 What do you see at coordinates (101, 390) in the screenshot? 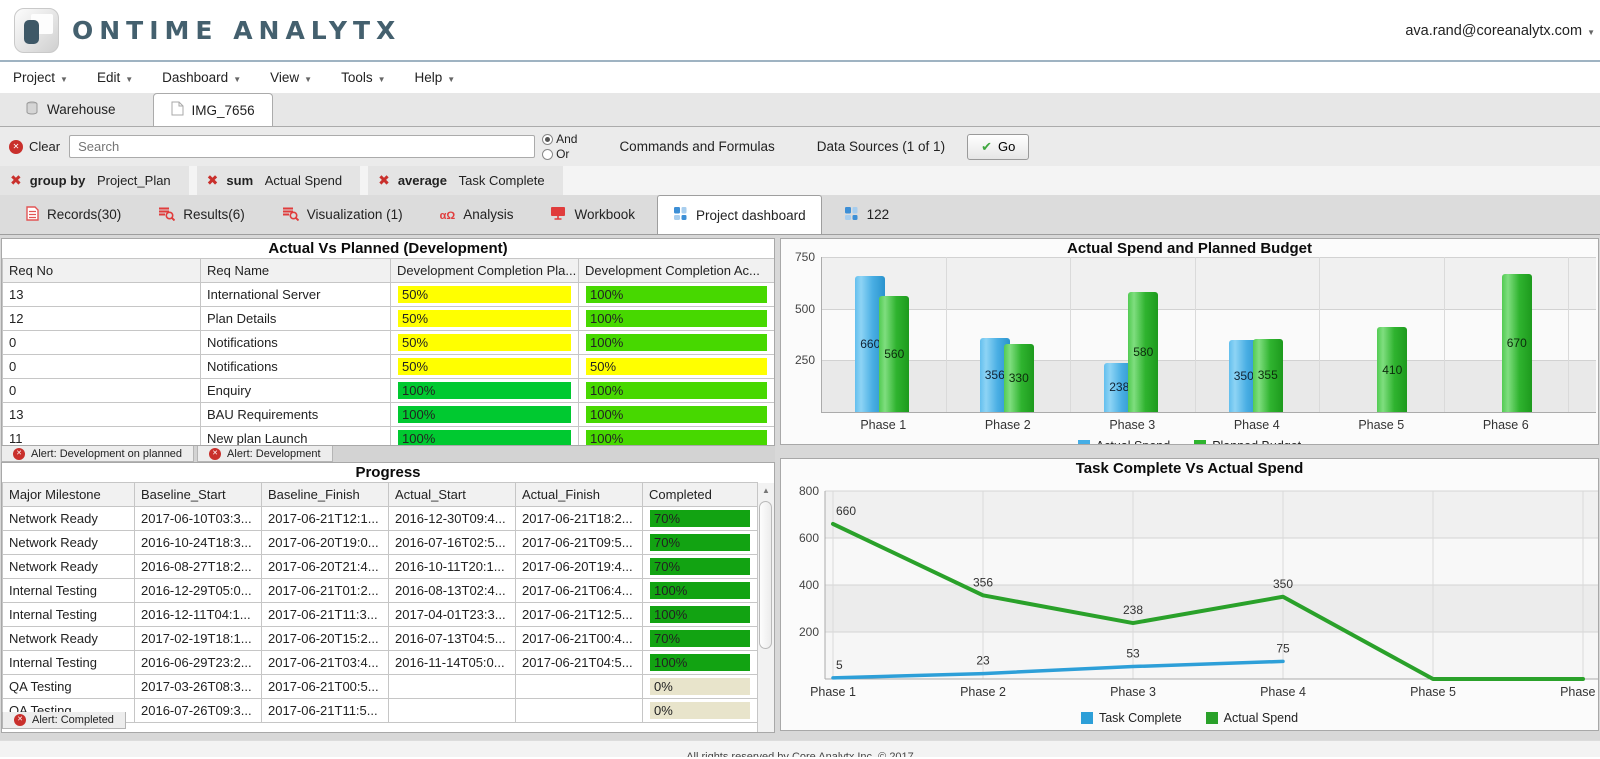
I see `cell-req-no: 0` at bounding box center [101, 390].